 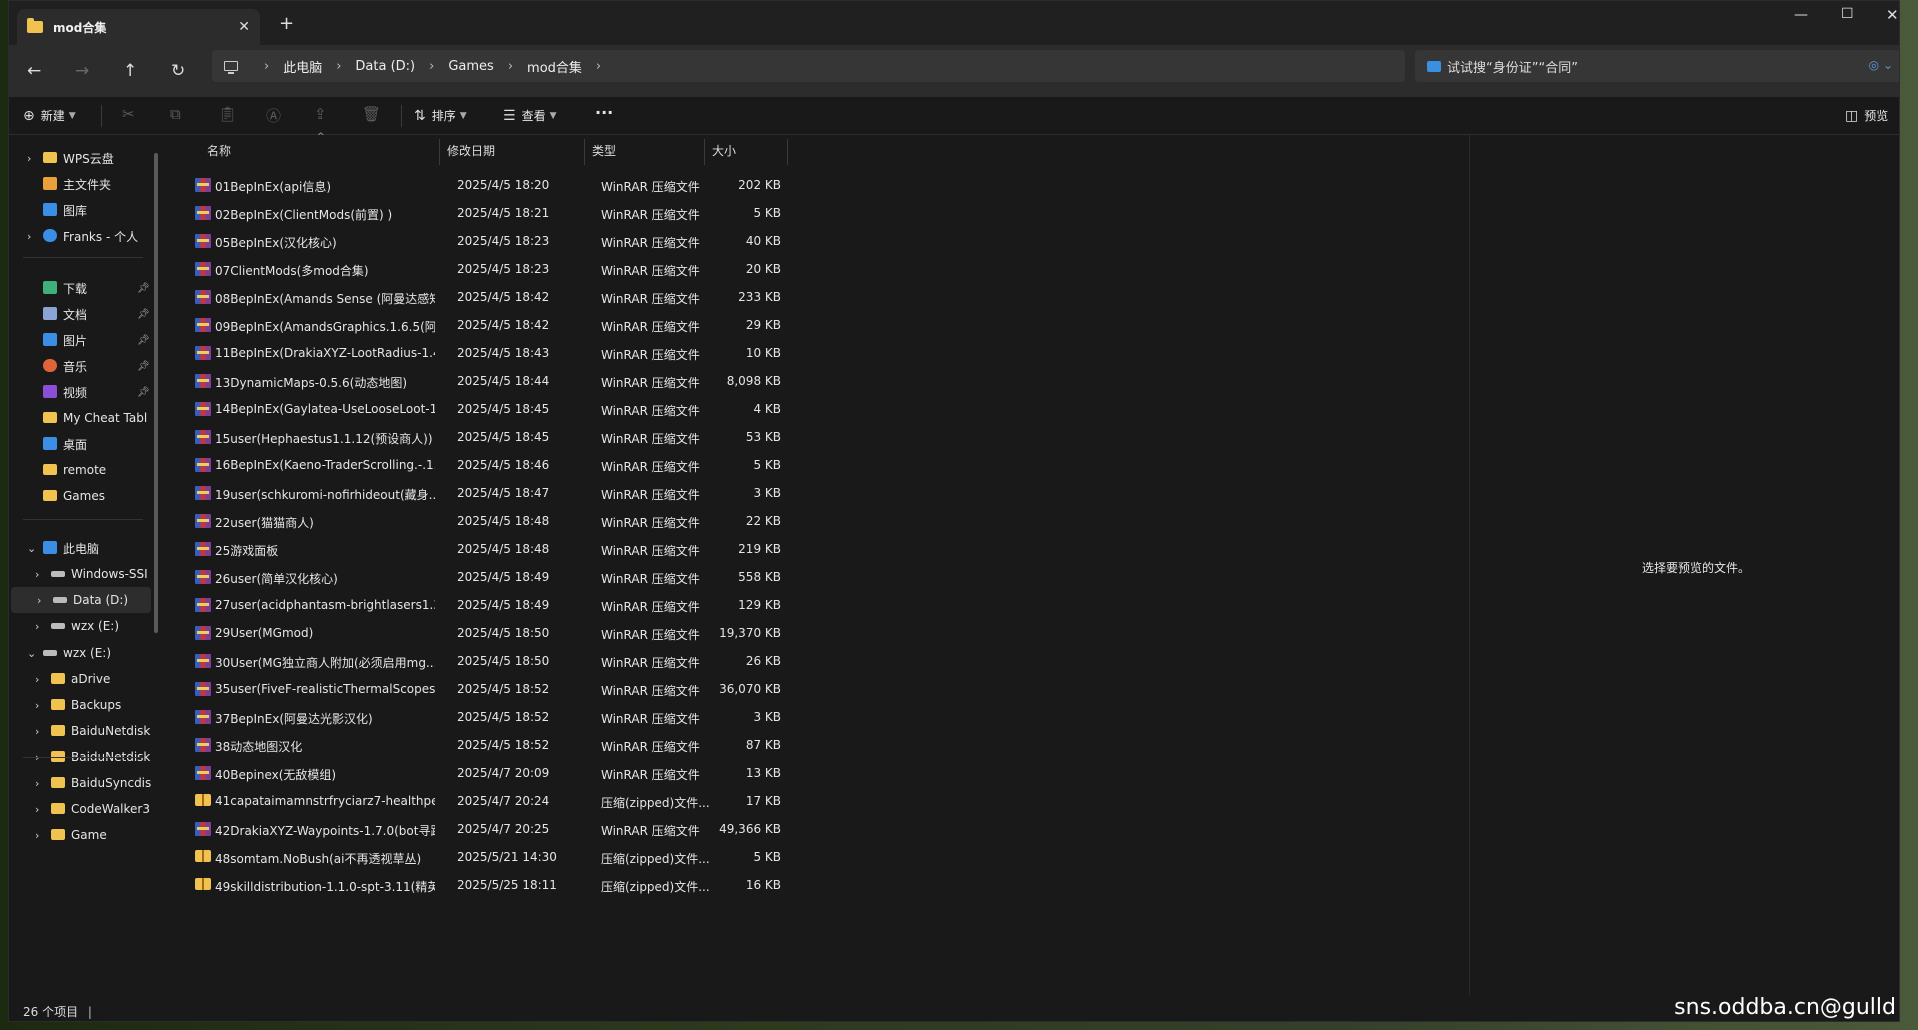 I want to click on sidebar-item: 桌面, so click(x=79, y=444).